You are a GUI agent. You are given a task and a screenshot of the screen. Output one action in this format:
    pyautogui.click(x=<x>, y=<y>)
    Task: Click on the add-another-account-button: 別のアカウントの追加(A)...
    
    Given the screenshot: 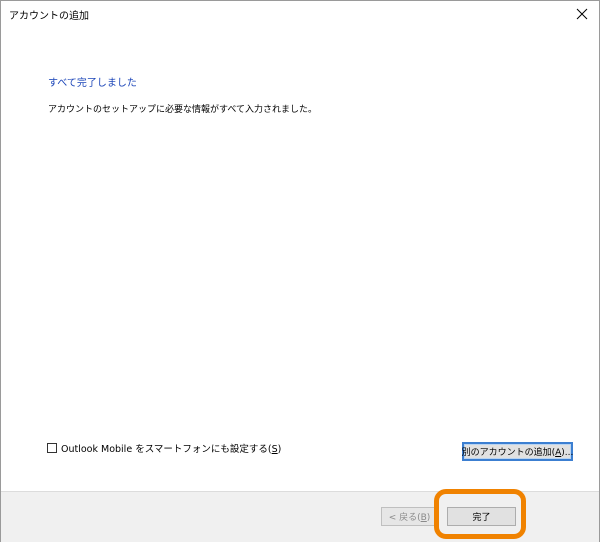 What is the action you would take?
    pyautogui.click(x=517, y=451)
    